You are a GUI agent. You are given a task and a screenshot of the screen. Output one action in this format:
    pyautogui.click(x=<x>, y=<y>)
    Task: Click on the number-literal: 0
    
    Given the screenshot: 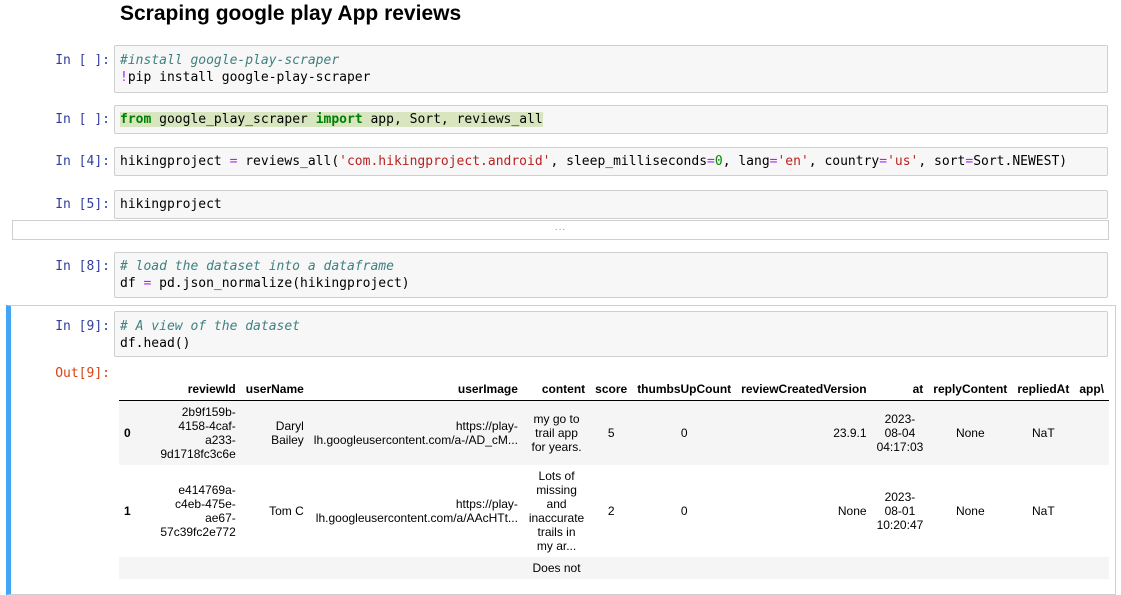 What is the action you would take?
    pyautogui.click(x=718, y=161)
    